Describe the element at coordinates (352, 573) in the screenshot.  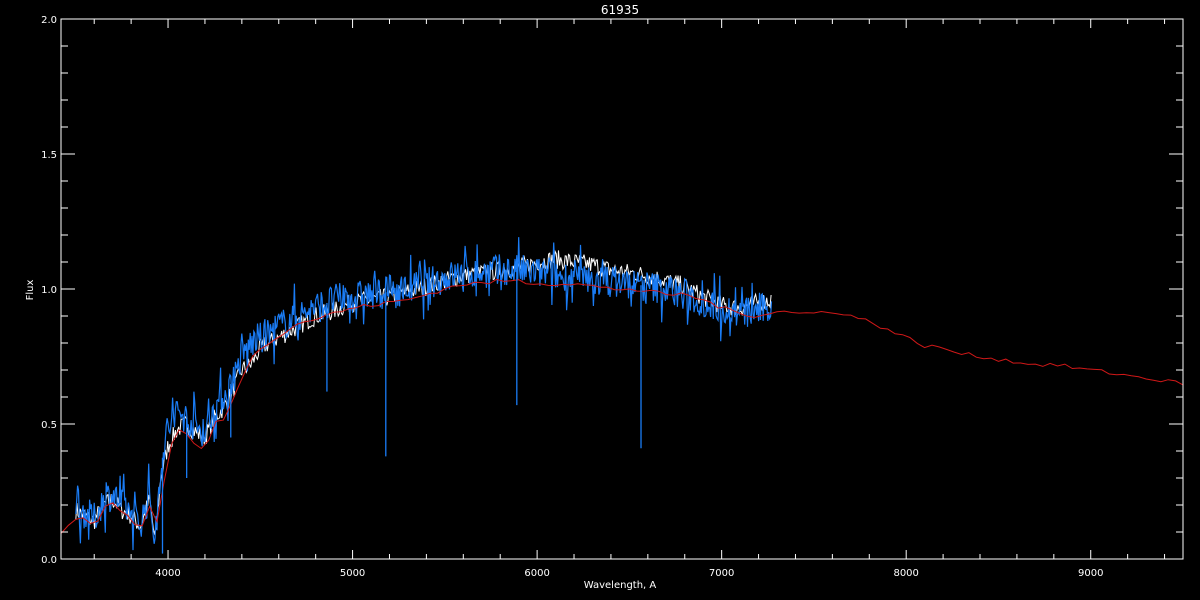
I see `x-tick-label: 5000` at that location.